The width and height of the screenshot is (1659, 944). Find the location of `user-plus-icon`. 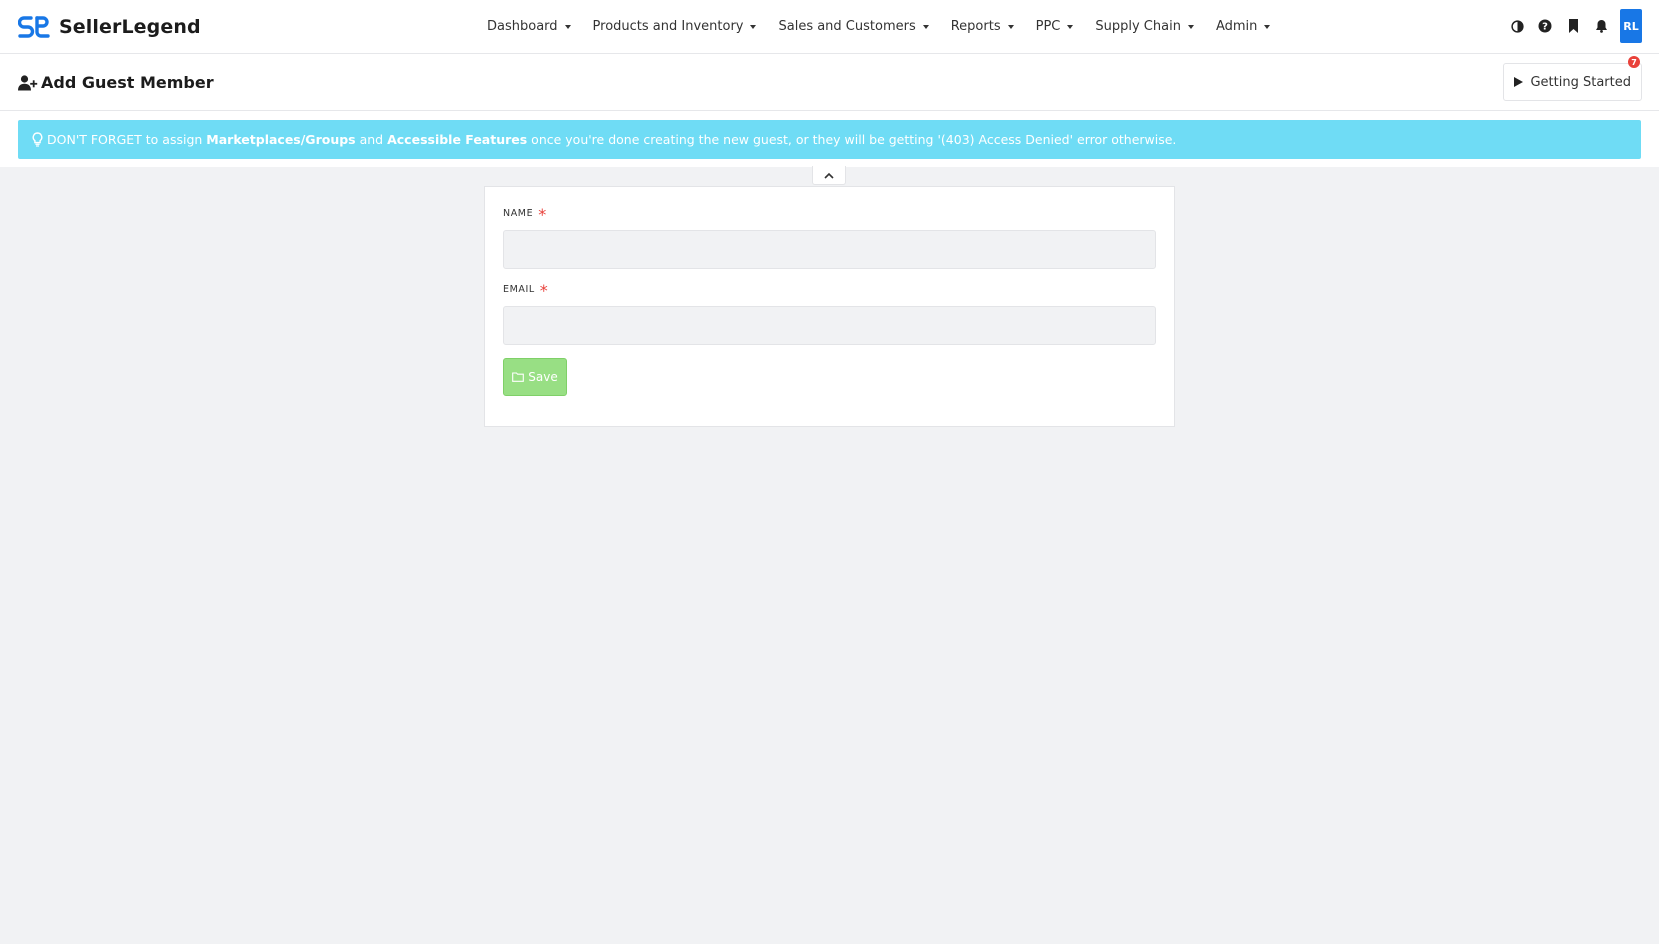

user-plus-icon is located at coordinates (28, 82).